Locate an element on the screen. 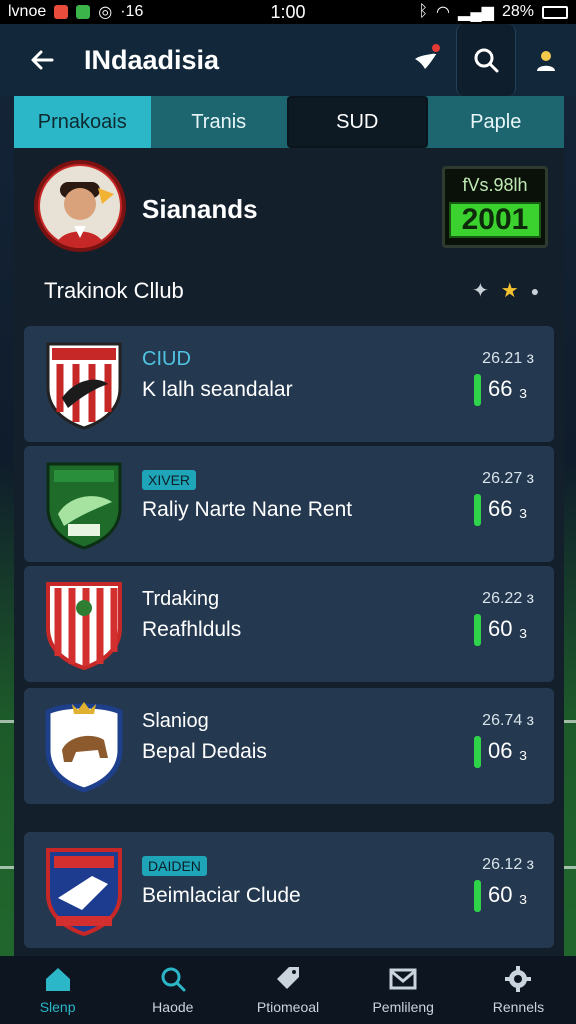 Image resolution: width=576 pixels, height=1024 pixels. club-tag: DAIDEN is located at coordinates (174, 866).